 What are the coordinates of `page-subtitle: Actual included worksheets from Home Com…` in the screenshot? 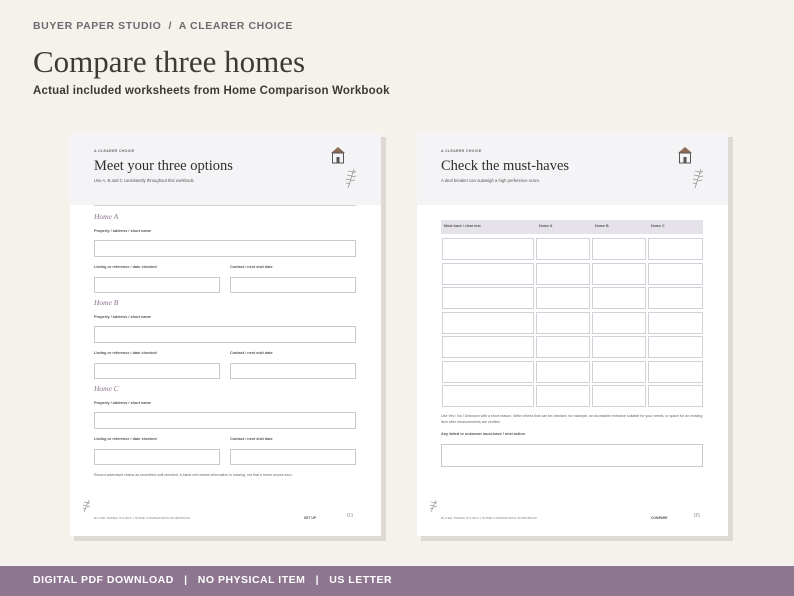 It's located at (211, 91).